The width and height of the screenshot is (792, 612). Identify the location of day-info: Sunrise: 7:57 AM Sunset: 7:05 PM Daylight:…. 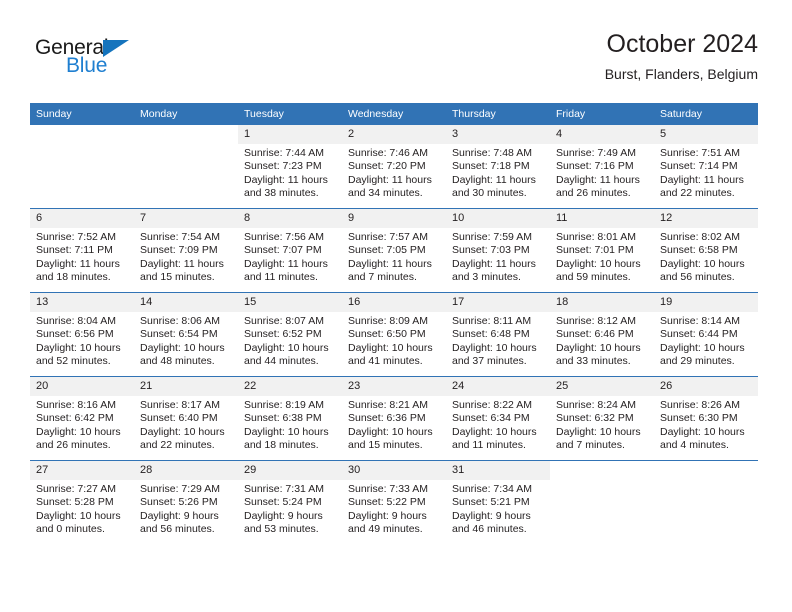
(394, 256).